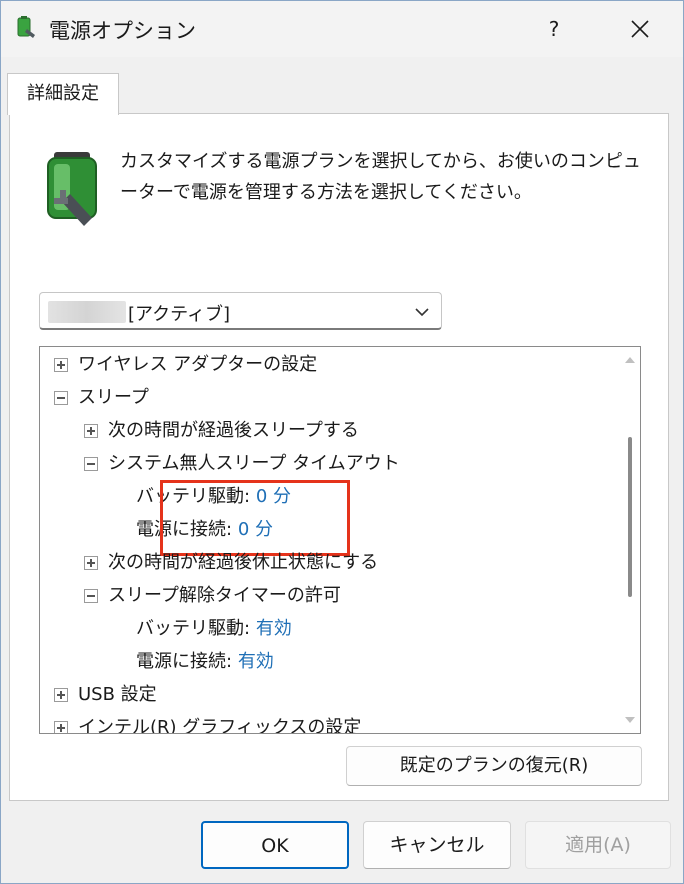  Describe the element at coordinates (184, 661) in the screenshot. I see `setting-label: 電源に接続:` at that location.